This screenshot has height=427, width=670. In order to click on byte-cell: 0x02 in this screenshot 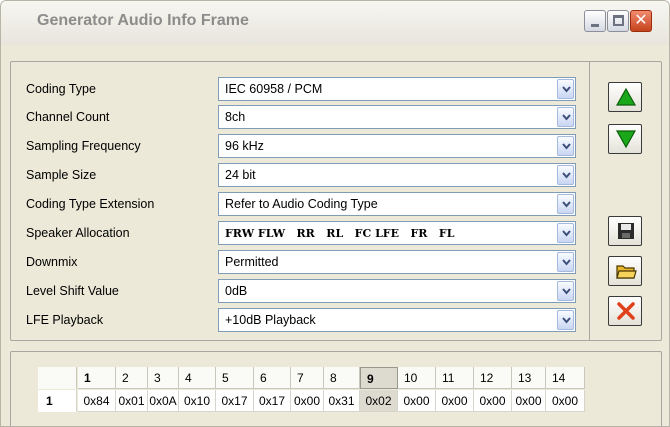, I will do `click(379, 401)`.